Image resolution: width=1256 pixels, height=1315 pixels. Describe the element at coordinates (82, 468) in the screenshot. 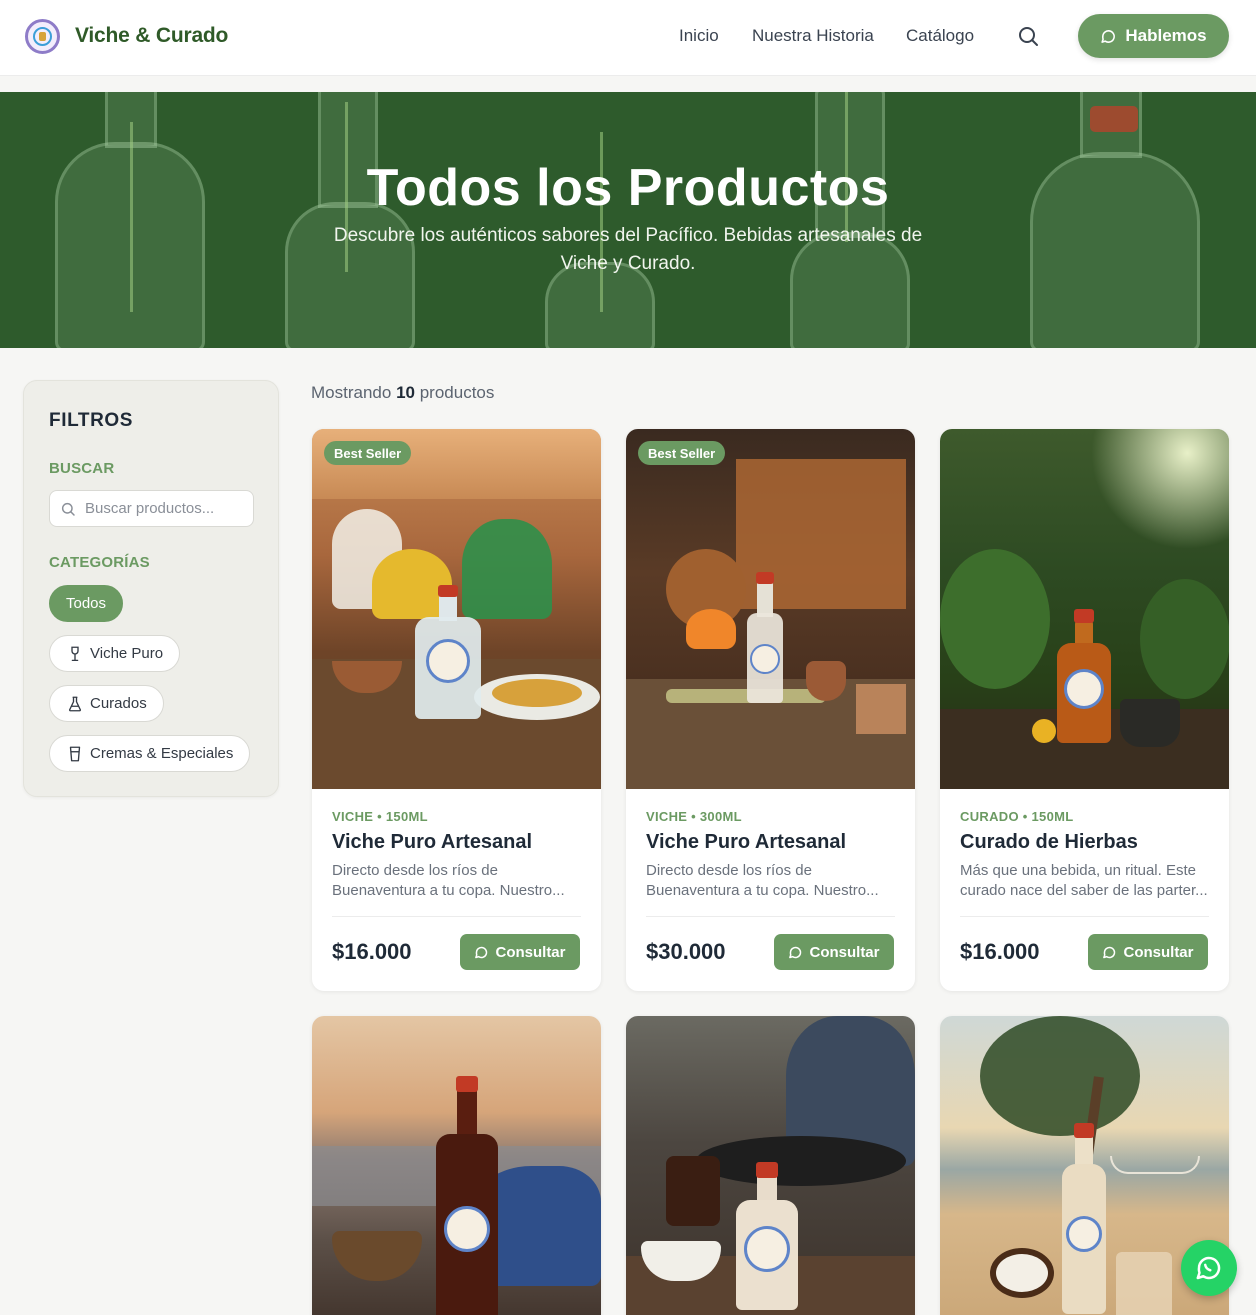

I see `search-label: BUSCAR` at that location.